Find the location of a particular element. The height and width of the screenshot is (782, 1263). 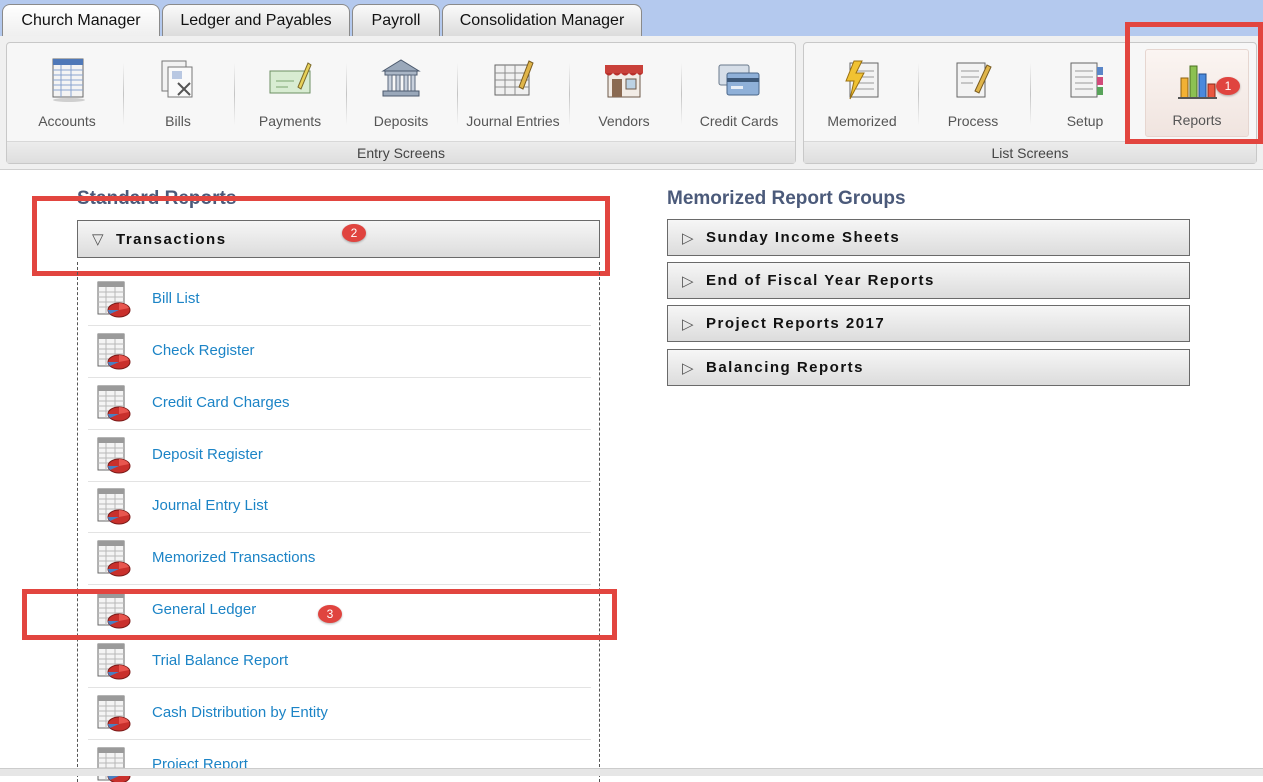

journal-entries-button: Journal Entries is located at coordinates (513, 93).